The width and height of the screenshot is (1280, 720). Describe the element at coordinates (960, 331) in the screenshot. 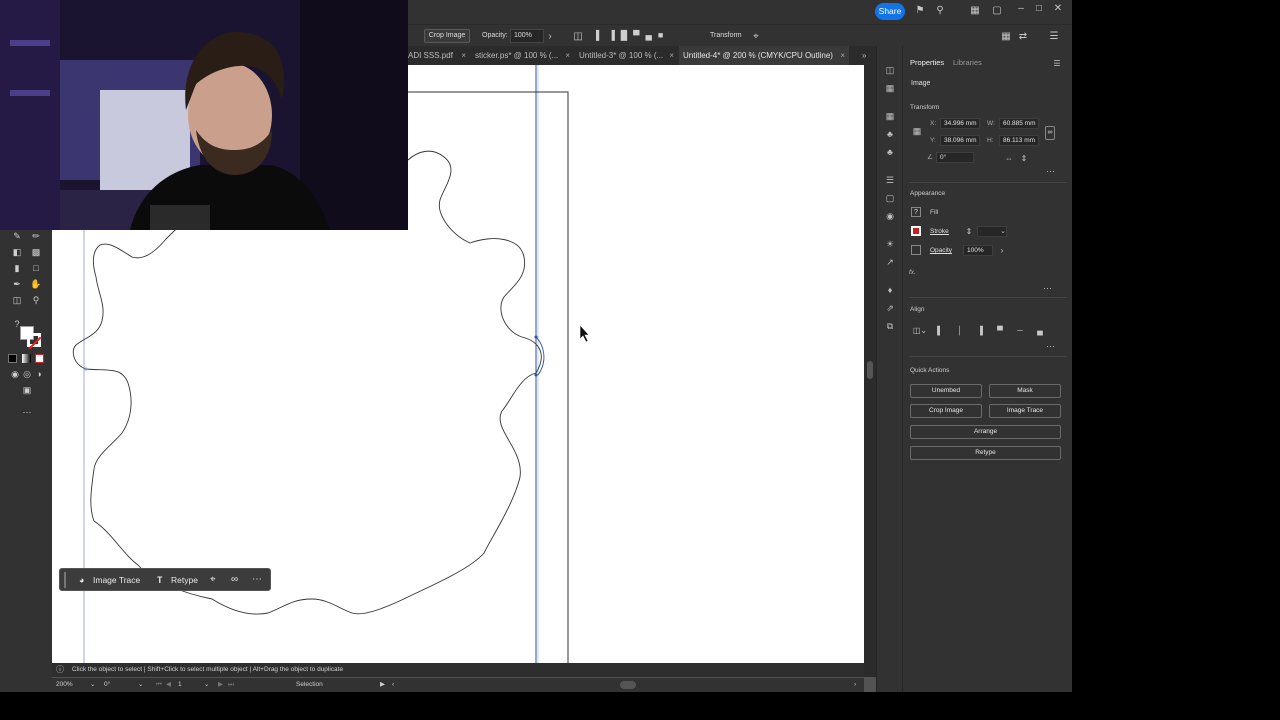

I see `align-hcenter-icon: │` at that location.